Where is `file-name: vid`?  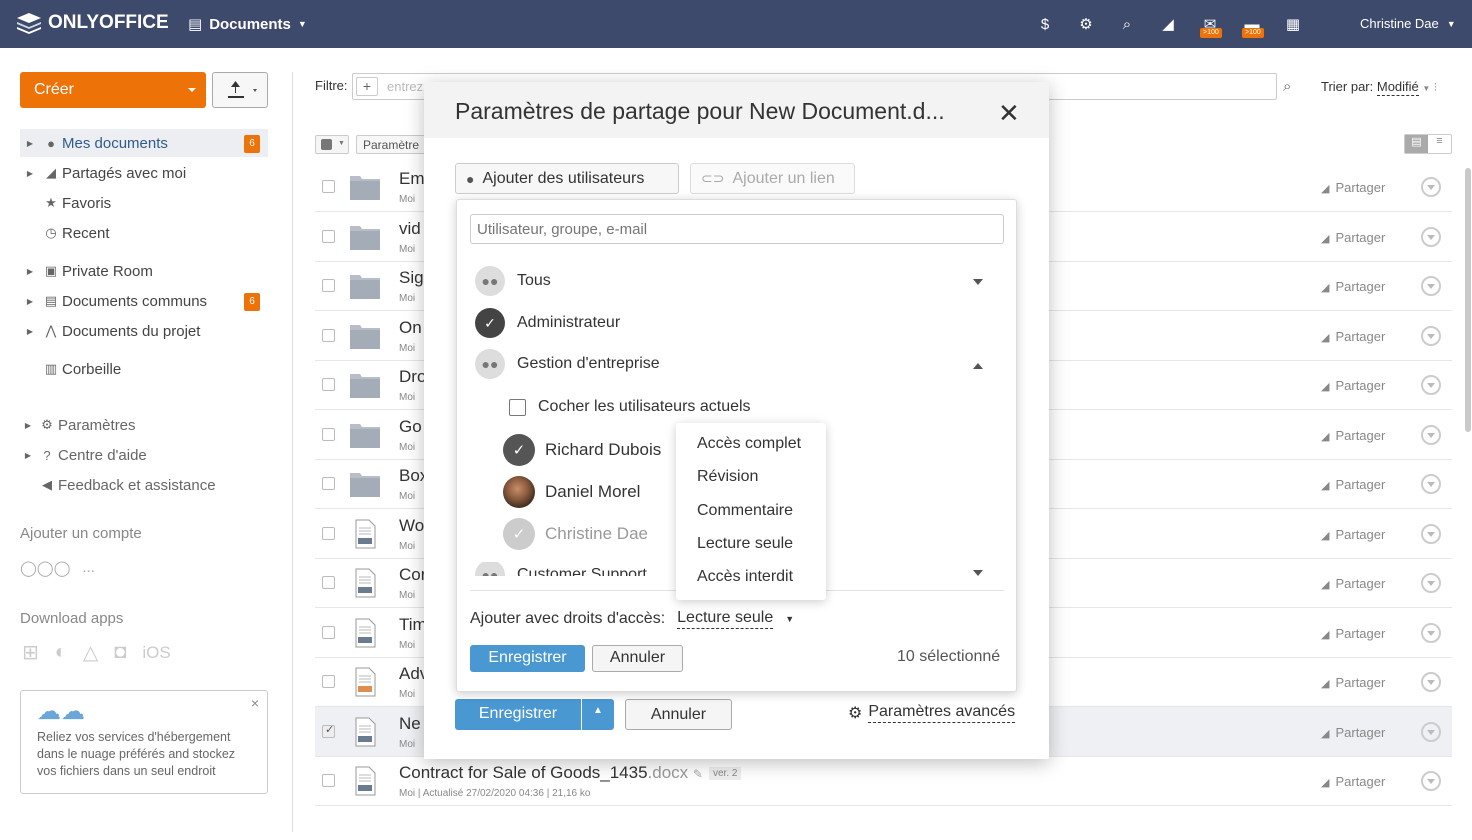 file-name: vid is located at coordinates (410, 229).